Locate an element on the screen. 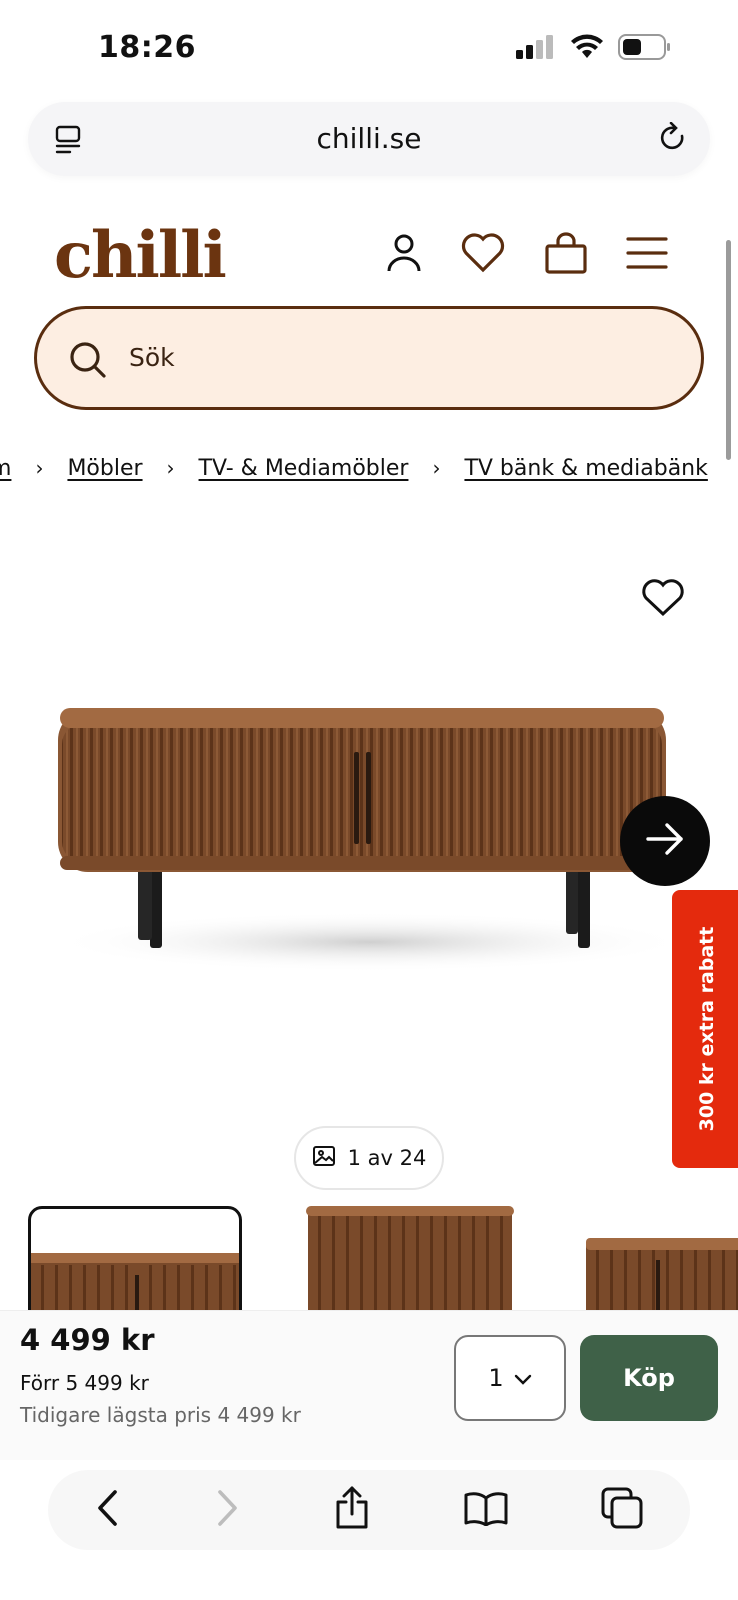 This screenshot has width=738, height=1600. promo-tab: 300 kr extra rabatt is located at coordinates (705, 1029).